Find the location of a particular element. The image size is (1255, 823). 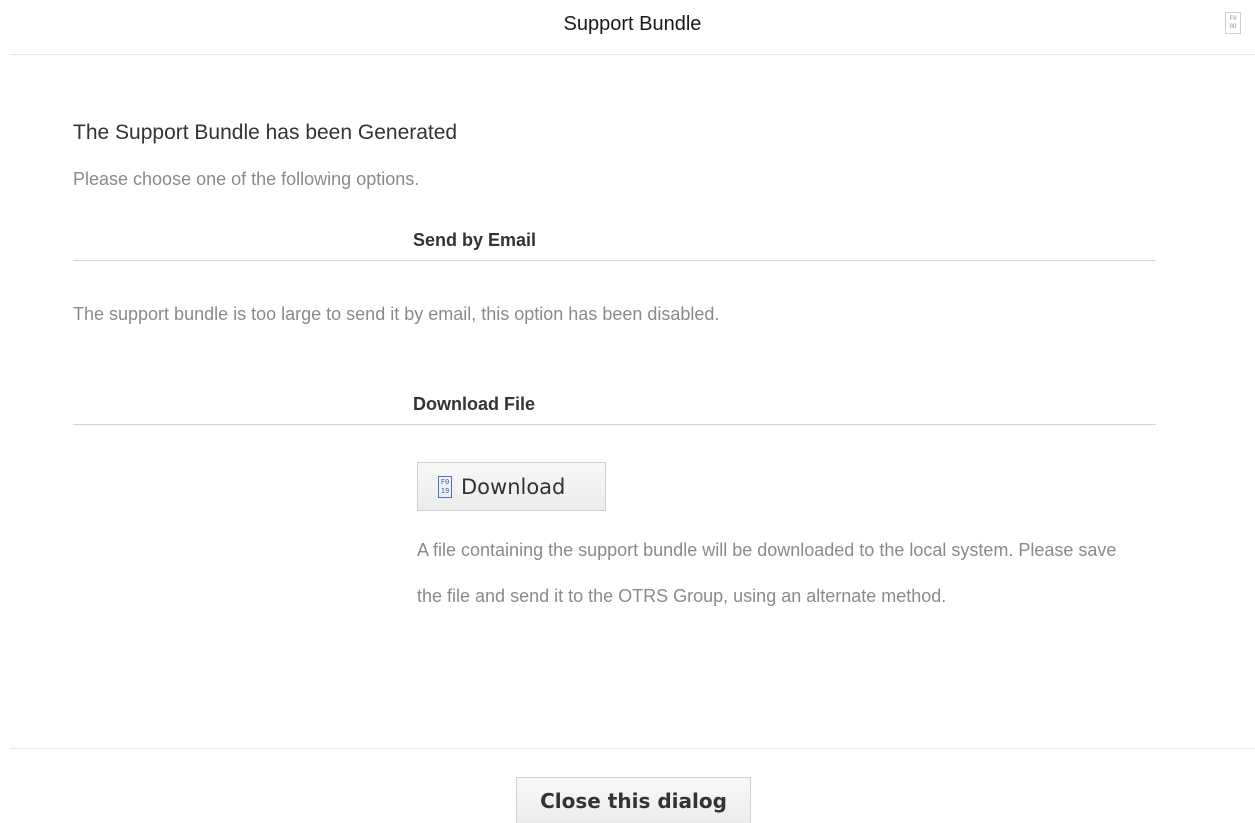

download-icon: F0 19 is located at coordinates (445, 486).